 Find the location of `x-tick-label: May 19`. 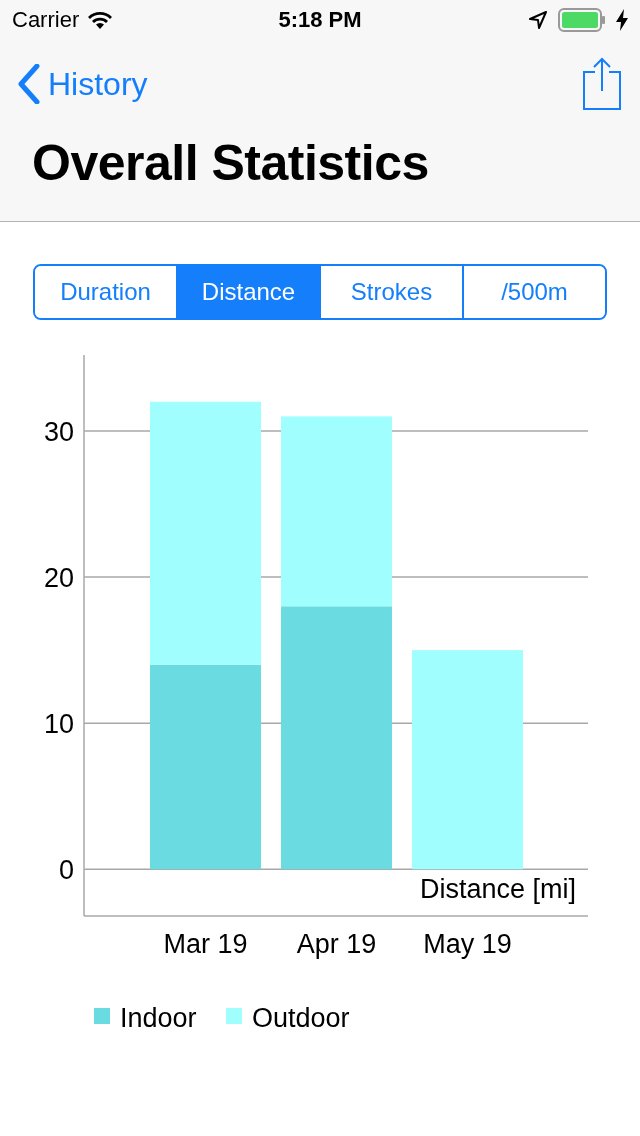

x-tick-label: May 19 is located at coordinates (467, 944).